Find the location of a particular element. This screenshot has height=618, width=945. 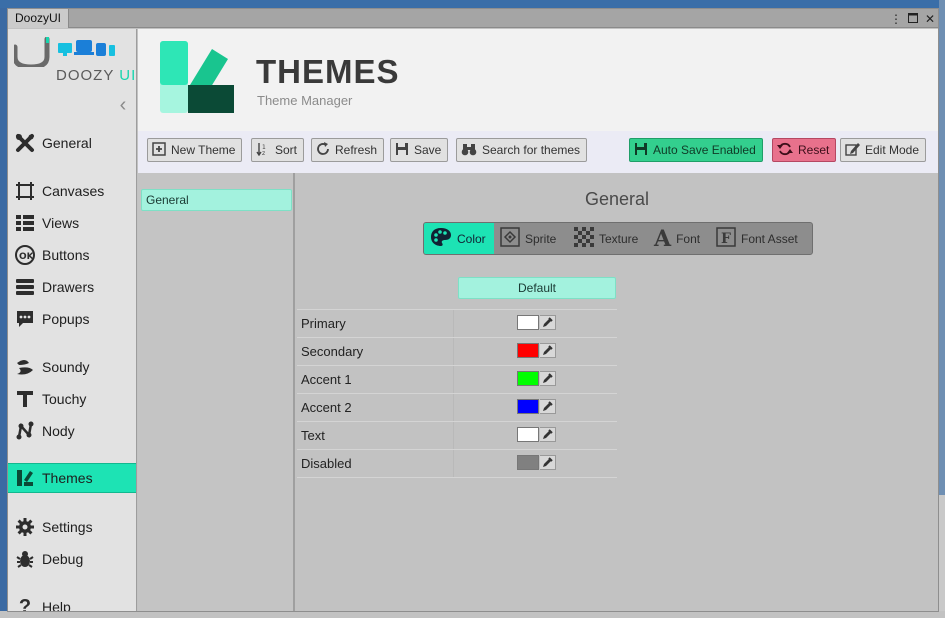

new-file-icon is located at coordinates (159, 150).